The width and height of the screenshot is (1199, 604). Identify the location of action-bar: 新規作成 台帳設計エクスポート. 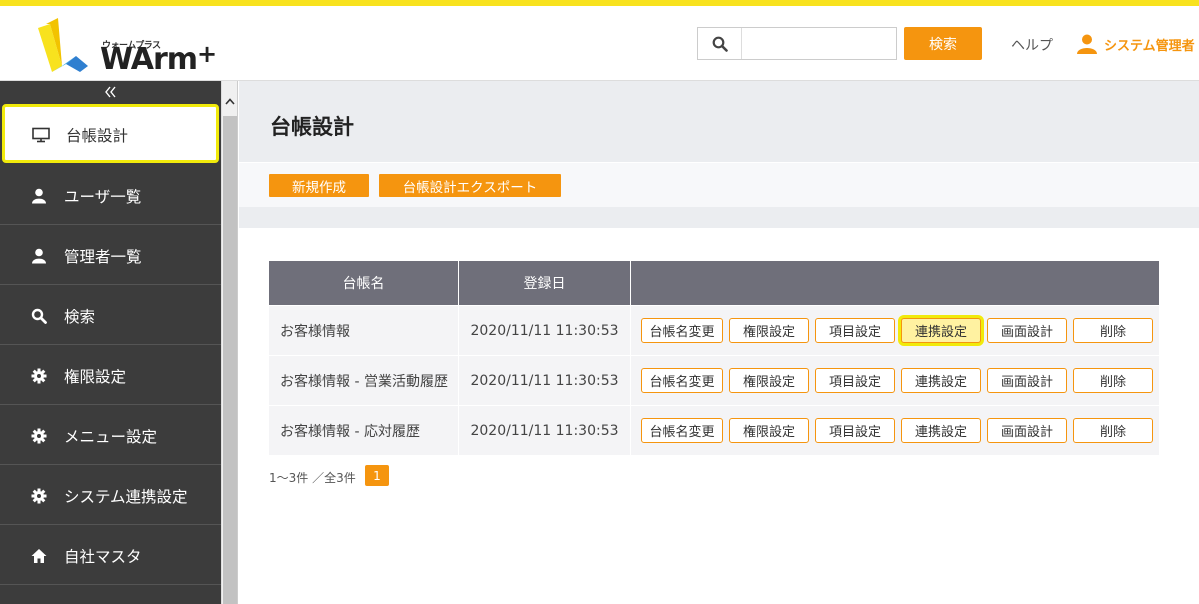
(719, 185).